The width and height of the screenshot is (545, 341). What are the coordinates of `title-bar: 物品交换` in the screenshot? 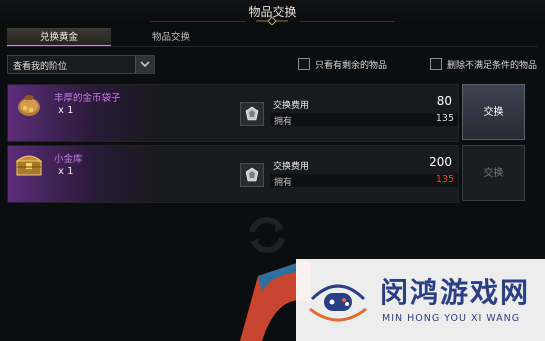 It's located at (272, 13).